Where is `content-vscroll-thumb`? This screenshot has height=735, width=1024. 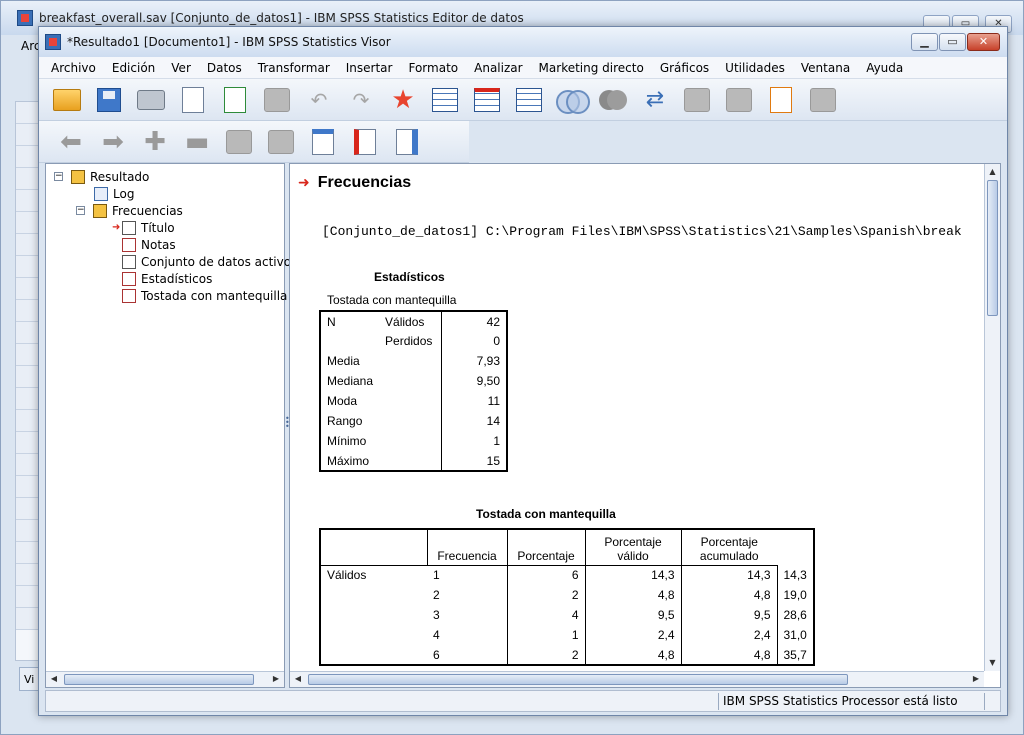 content-vscroll-thumb is located at coordinates (992, 248).